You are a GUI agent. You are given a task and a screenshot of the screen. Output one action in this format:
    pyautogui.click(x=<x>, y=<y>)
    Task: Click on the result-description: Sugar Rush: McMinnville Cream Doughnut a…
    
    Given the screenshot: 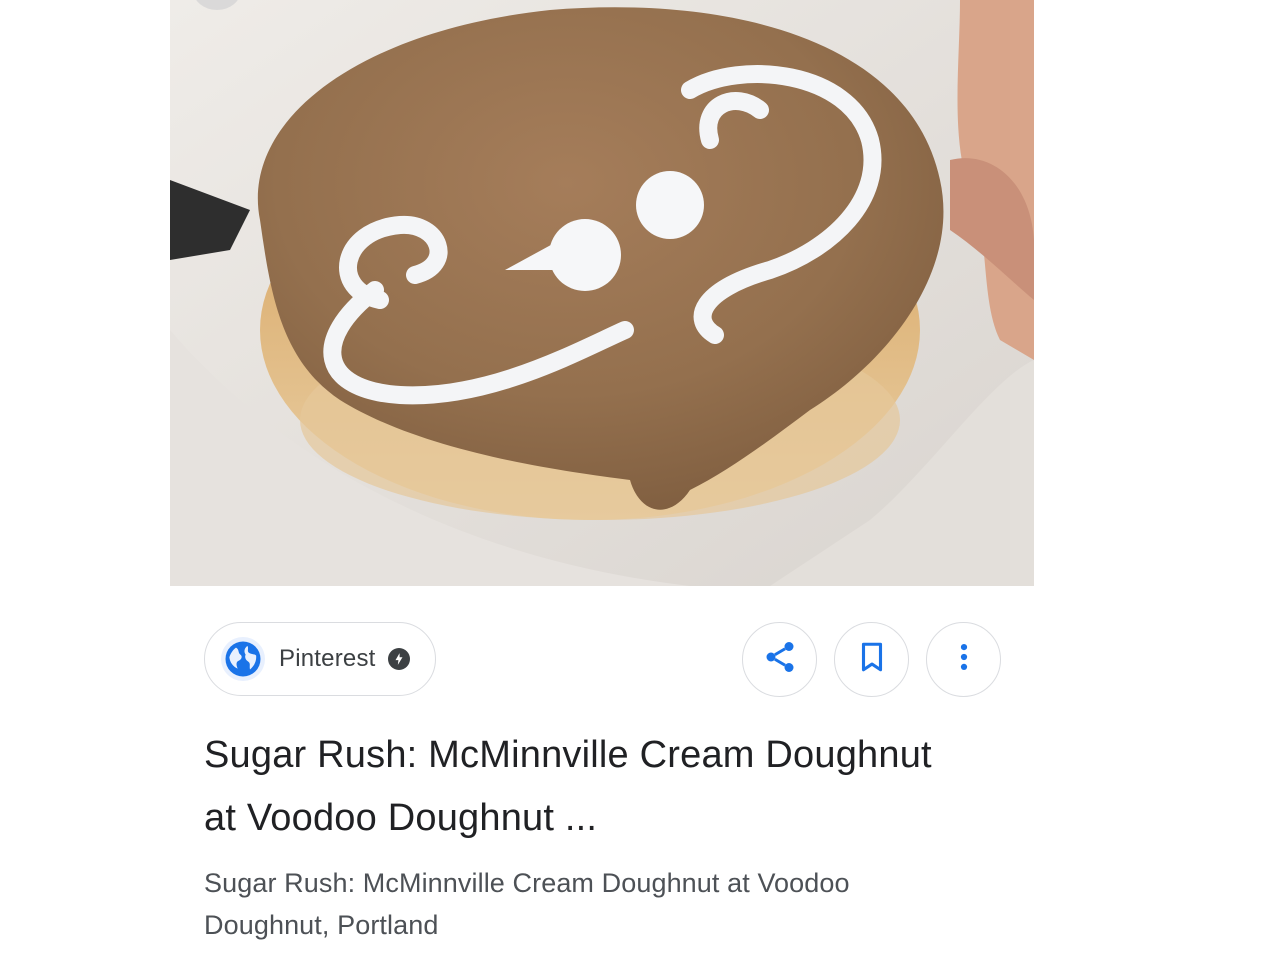 What is the action you would take?
    pyautogui.click(x=527, y=904)
    